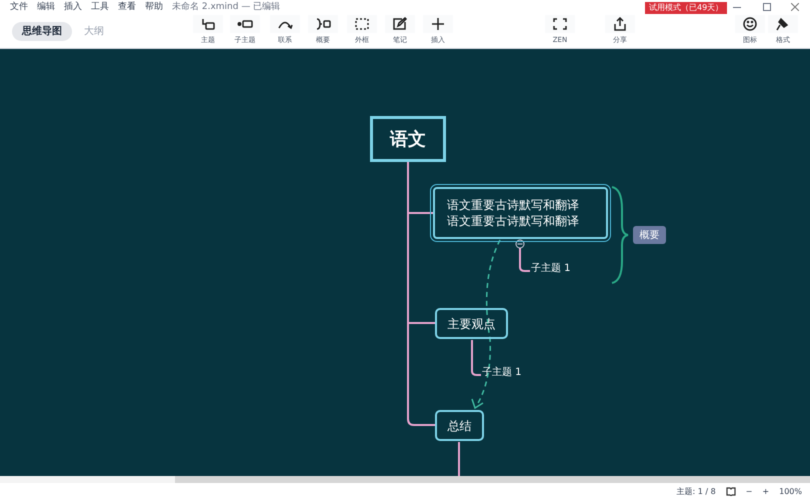  Describe the element at coordinates (323, 24) in the screenshot. I see `brace-icon` at that location.